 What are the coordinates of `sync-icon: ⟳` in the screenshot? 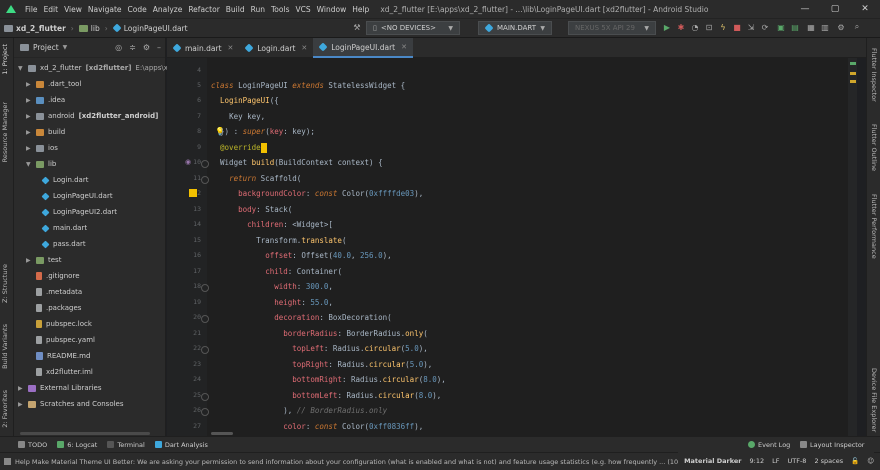 It's located at (765, 27).